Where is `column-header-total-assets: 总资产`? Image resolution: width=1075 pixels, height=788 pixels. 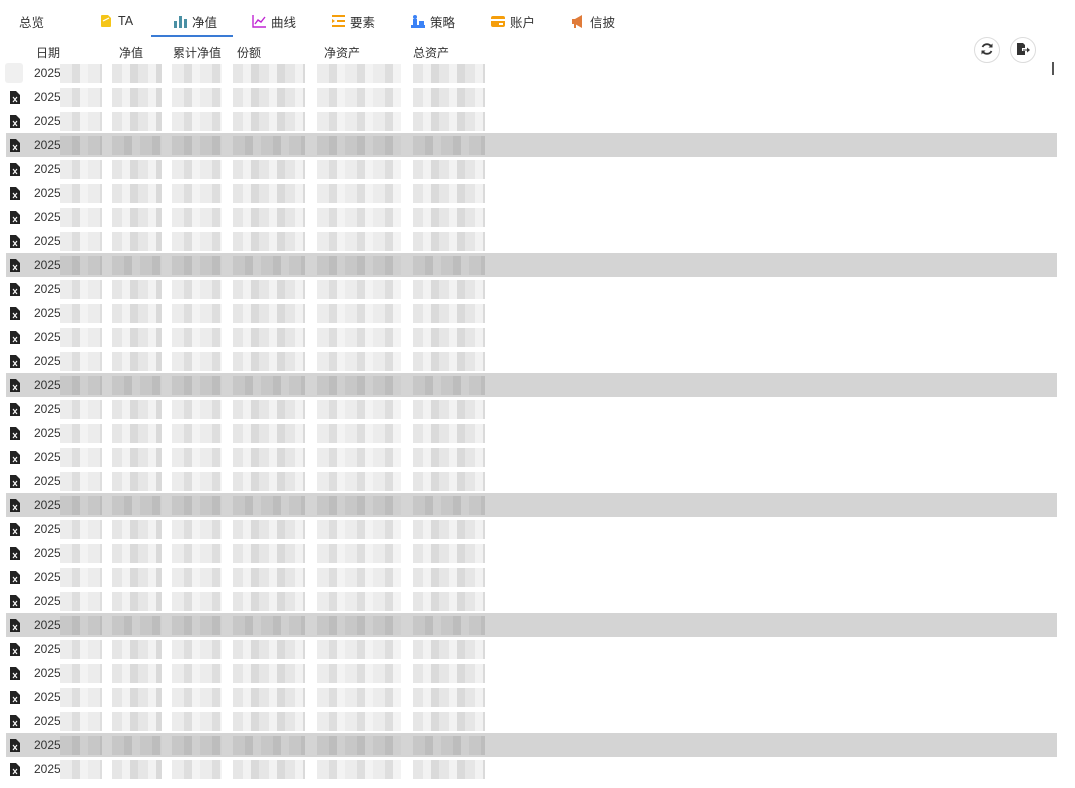 column-header-total-assets: 总资产 is located at coordinates (431, 52).